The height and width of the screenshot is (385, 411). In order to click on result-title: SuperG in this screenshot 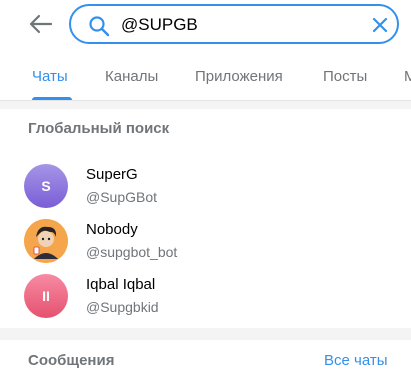, I will do `click(112, 174)`.